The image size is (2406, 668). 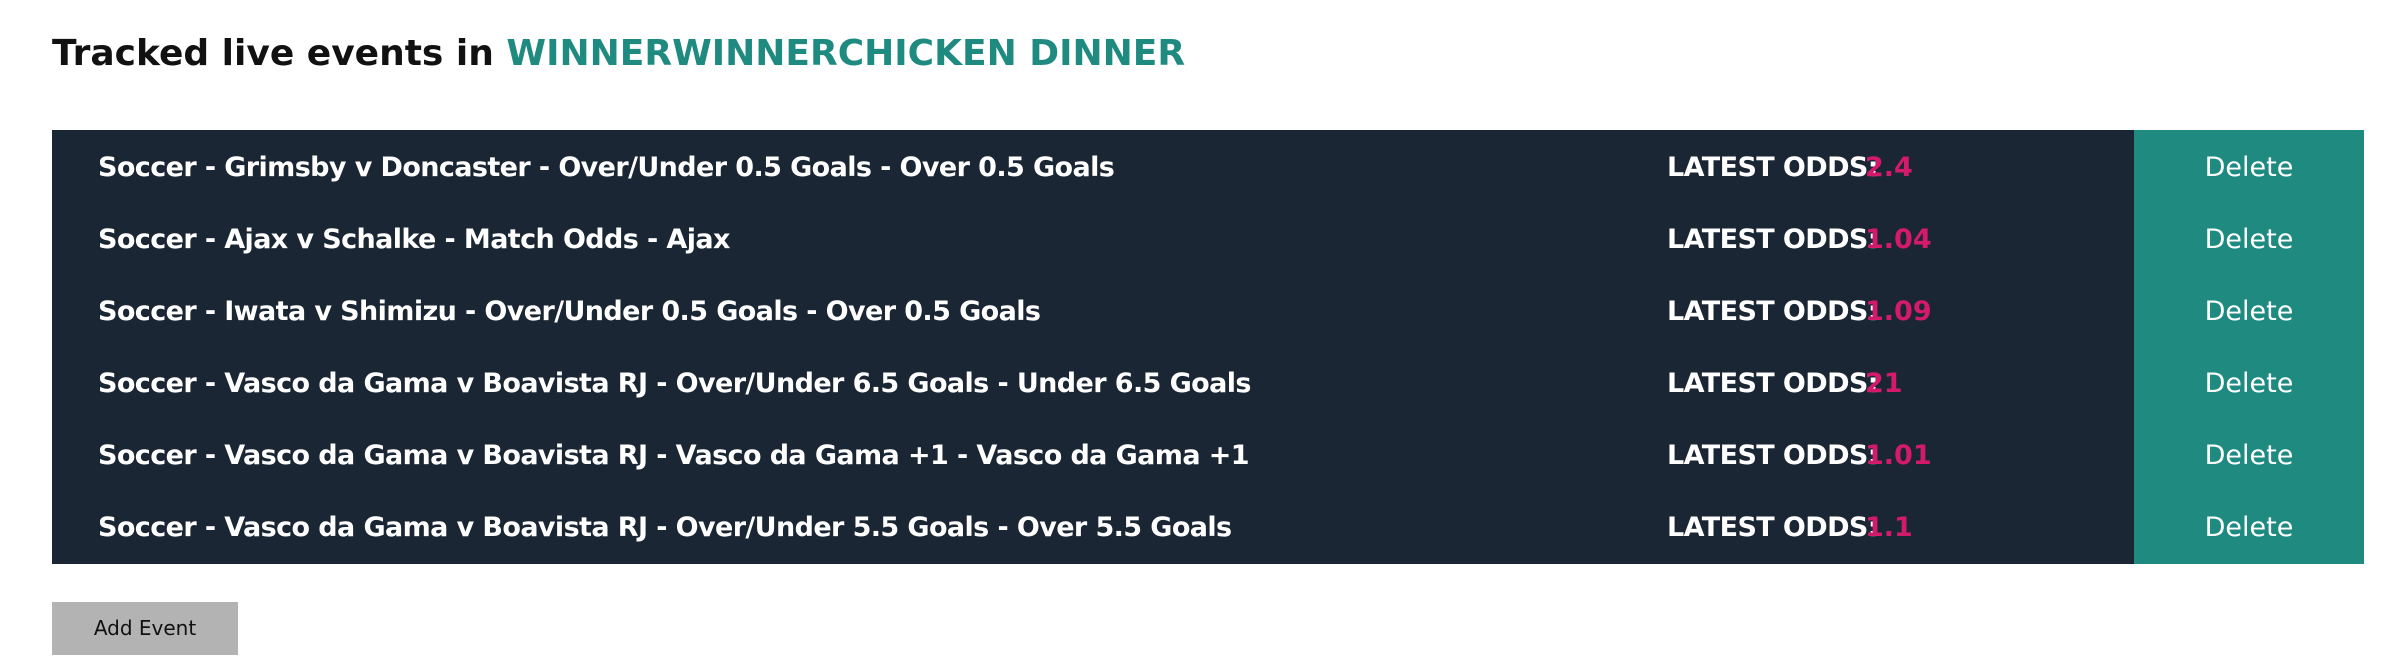 What do you see at coordinates (145, 628) in the screenshot?
I see `add-event-button: Add Event` at bounding box center [145, 628].